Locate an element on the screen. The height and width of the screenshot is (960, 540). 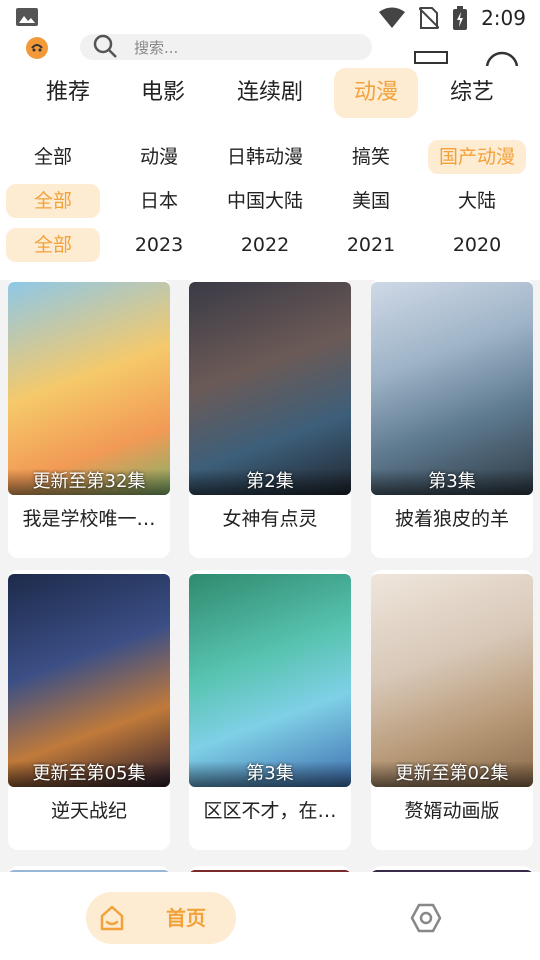
search-input is located at coordinates (244, 47).